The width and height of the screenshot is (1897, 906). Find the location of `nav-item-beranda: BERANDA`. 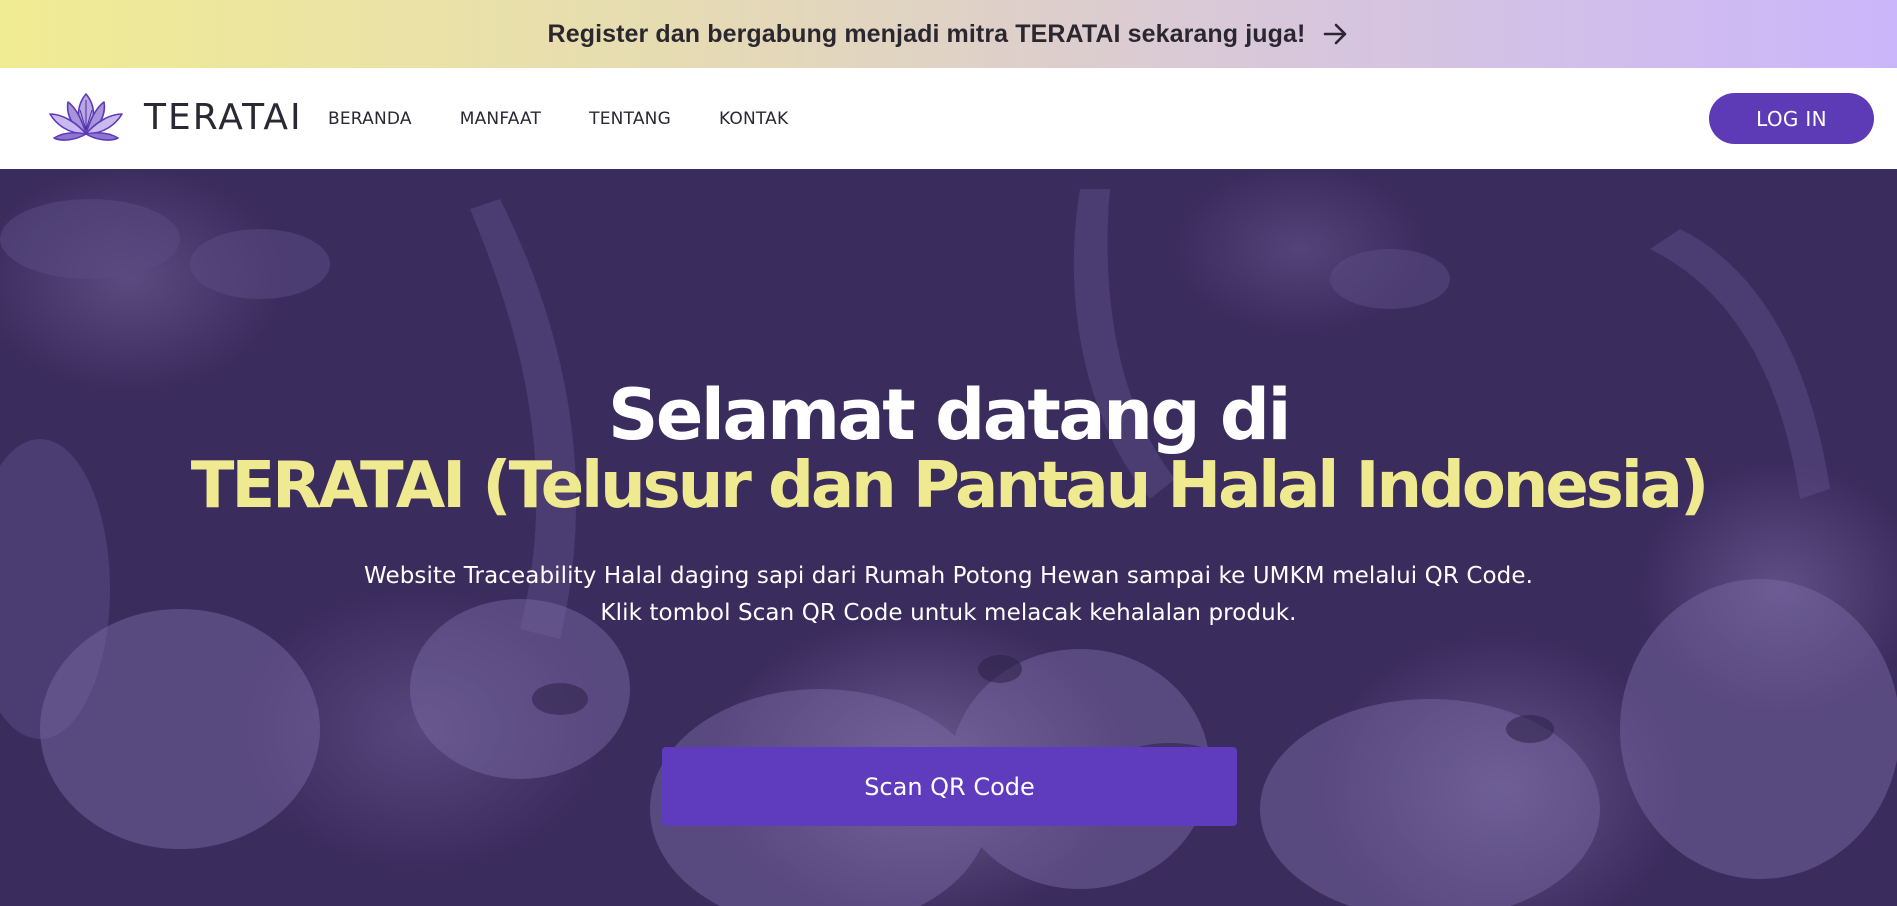

nav-item-beranda: BERANDA is located at coordinates (370, 119).